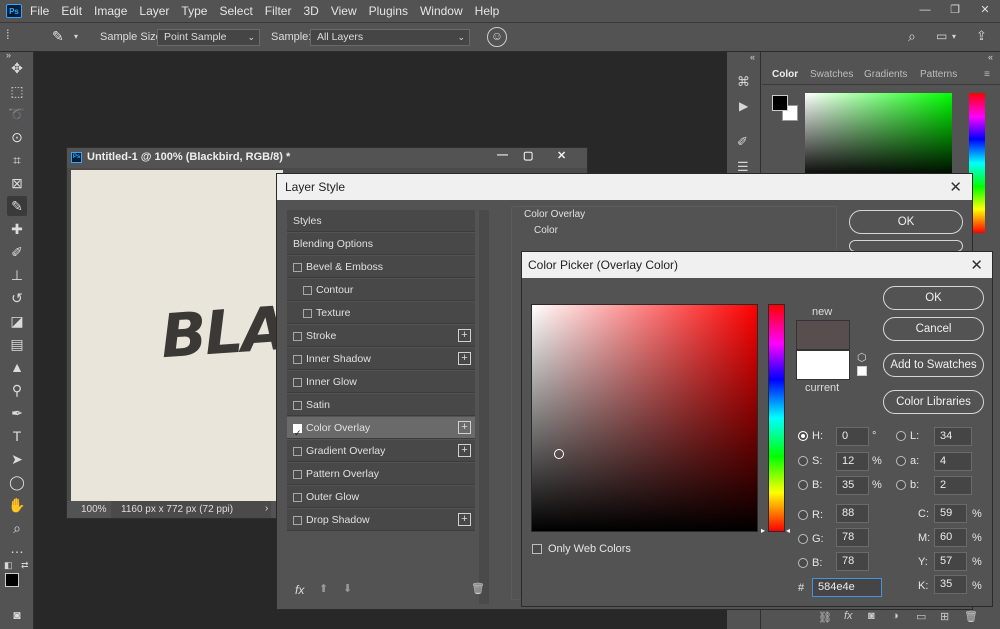 The width and height of the screenshot is (1000, 629). What do you see at coordinates (852, 561) in the screenshot?
I see `field-blue: 78` at bounding box center [852, 561].